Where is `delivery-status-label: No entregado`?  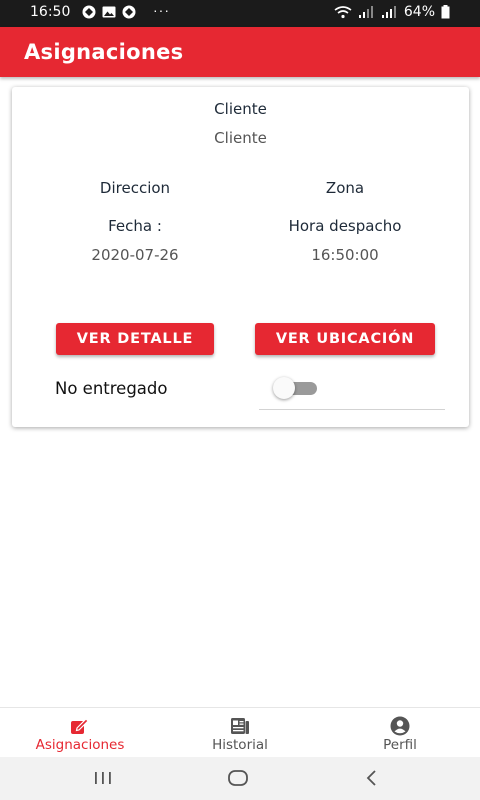 delivery-status-label: No entregado is located at coordinates (111, 388).